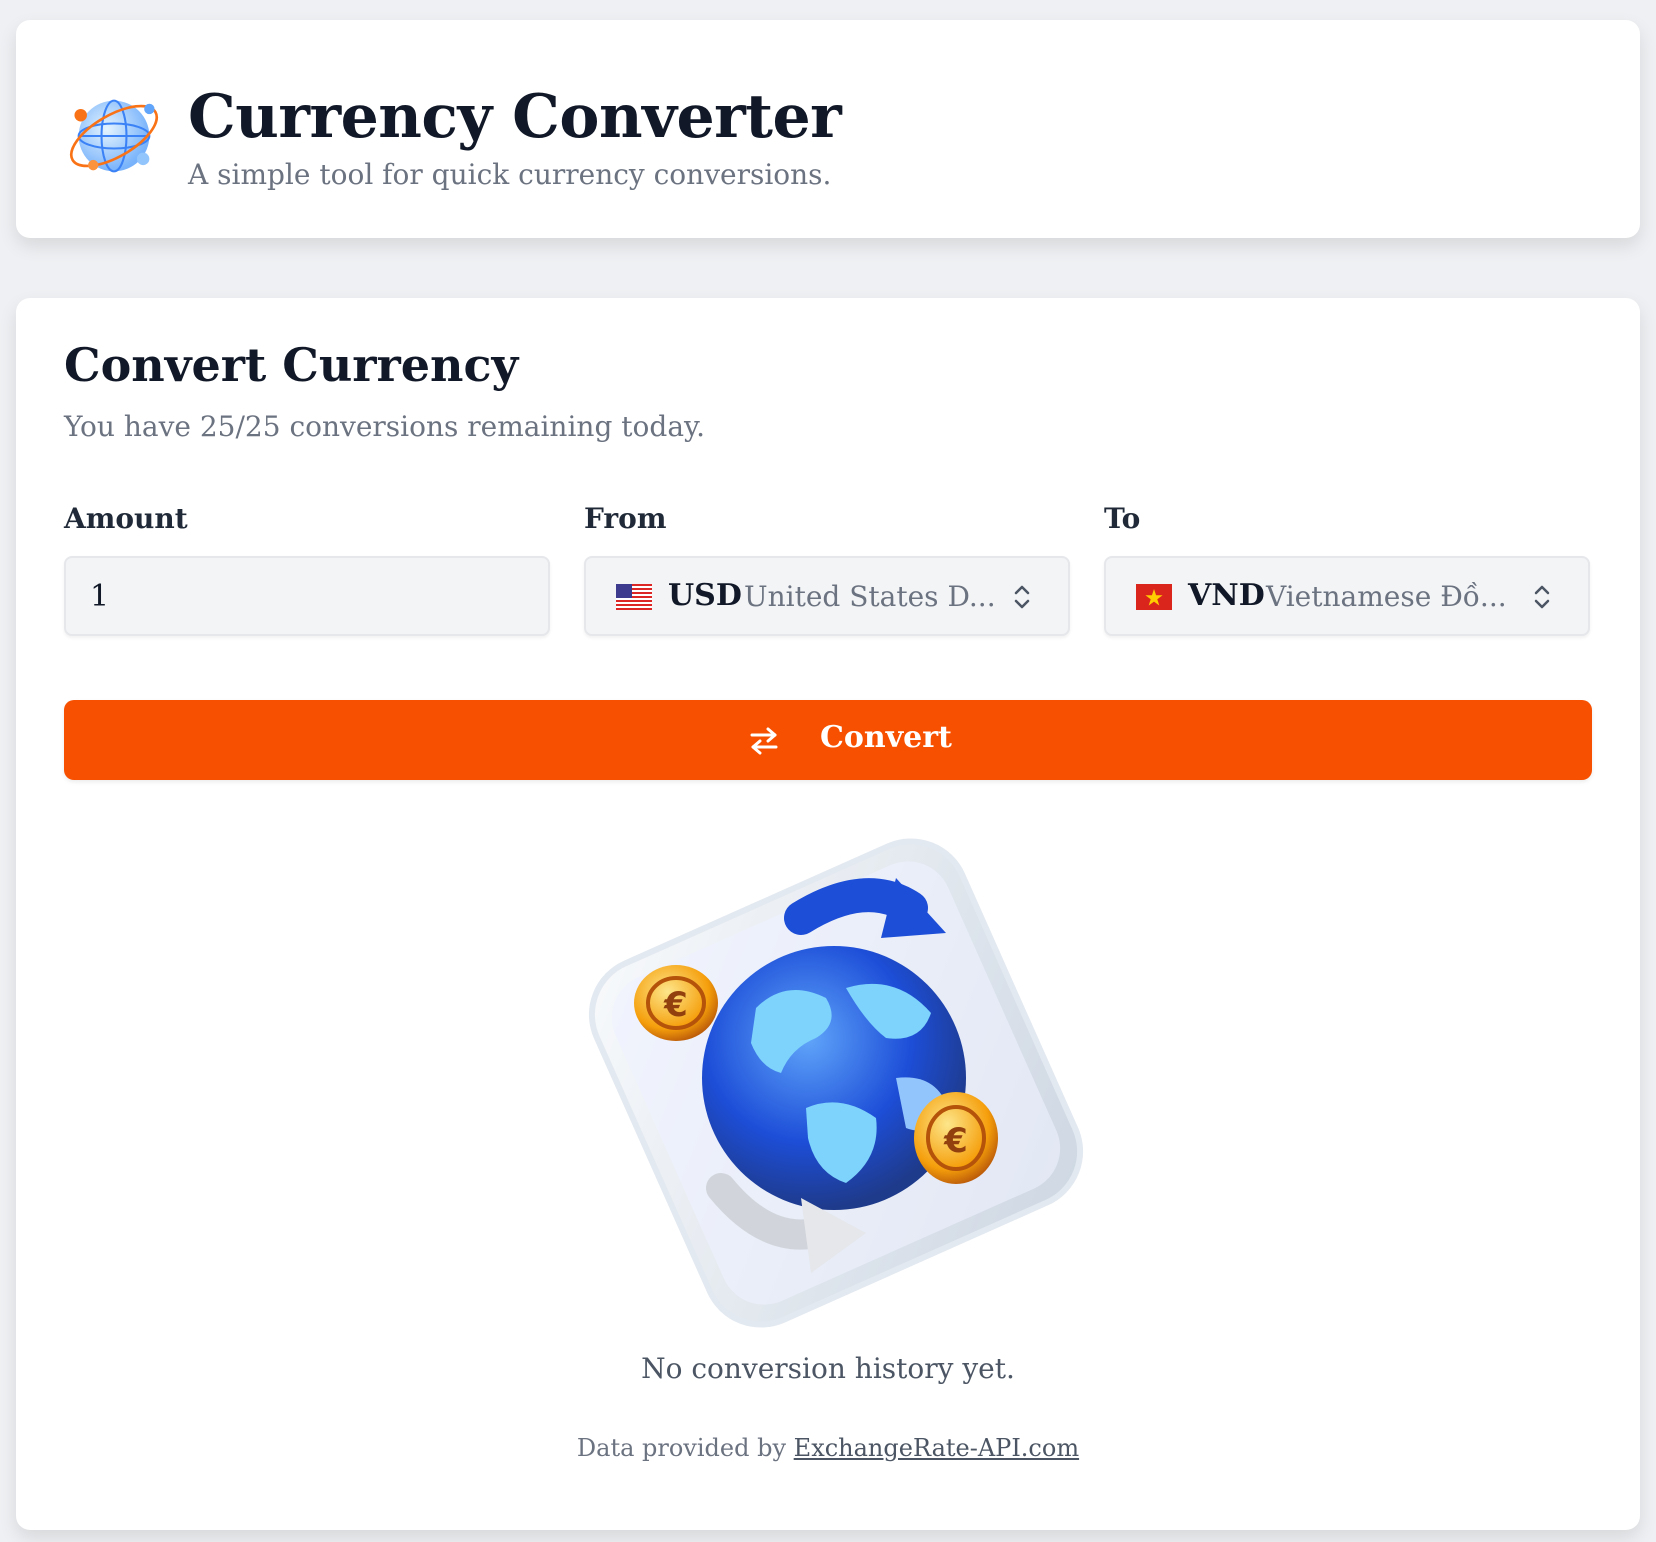  I want to click on amount-label: Amount, so click(126, 518).